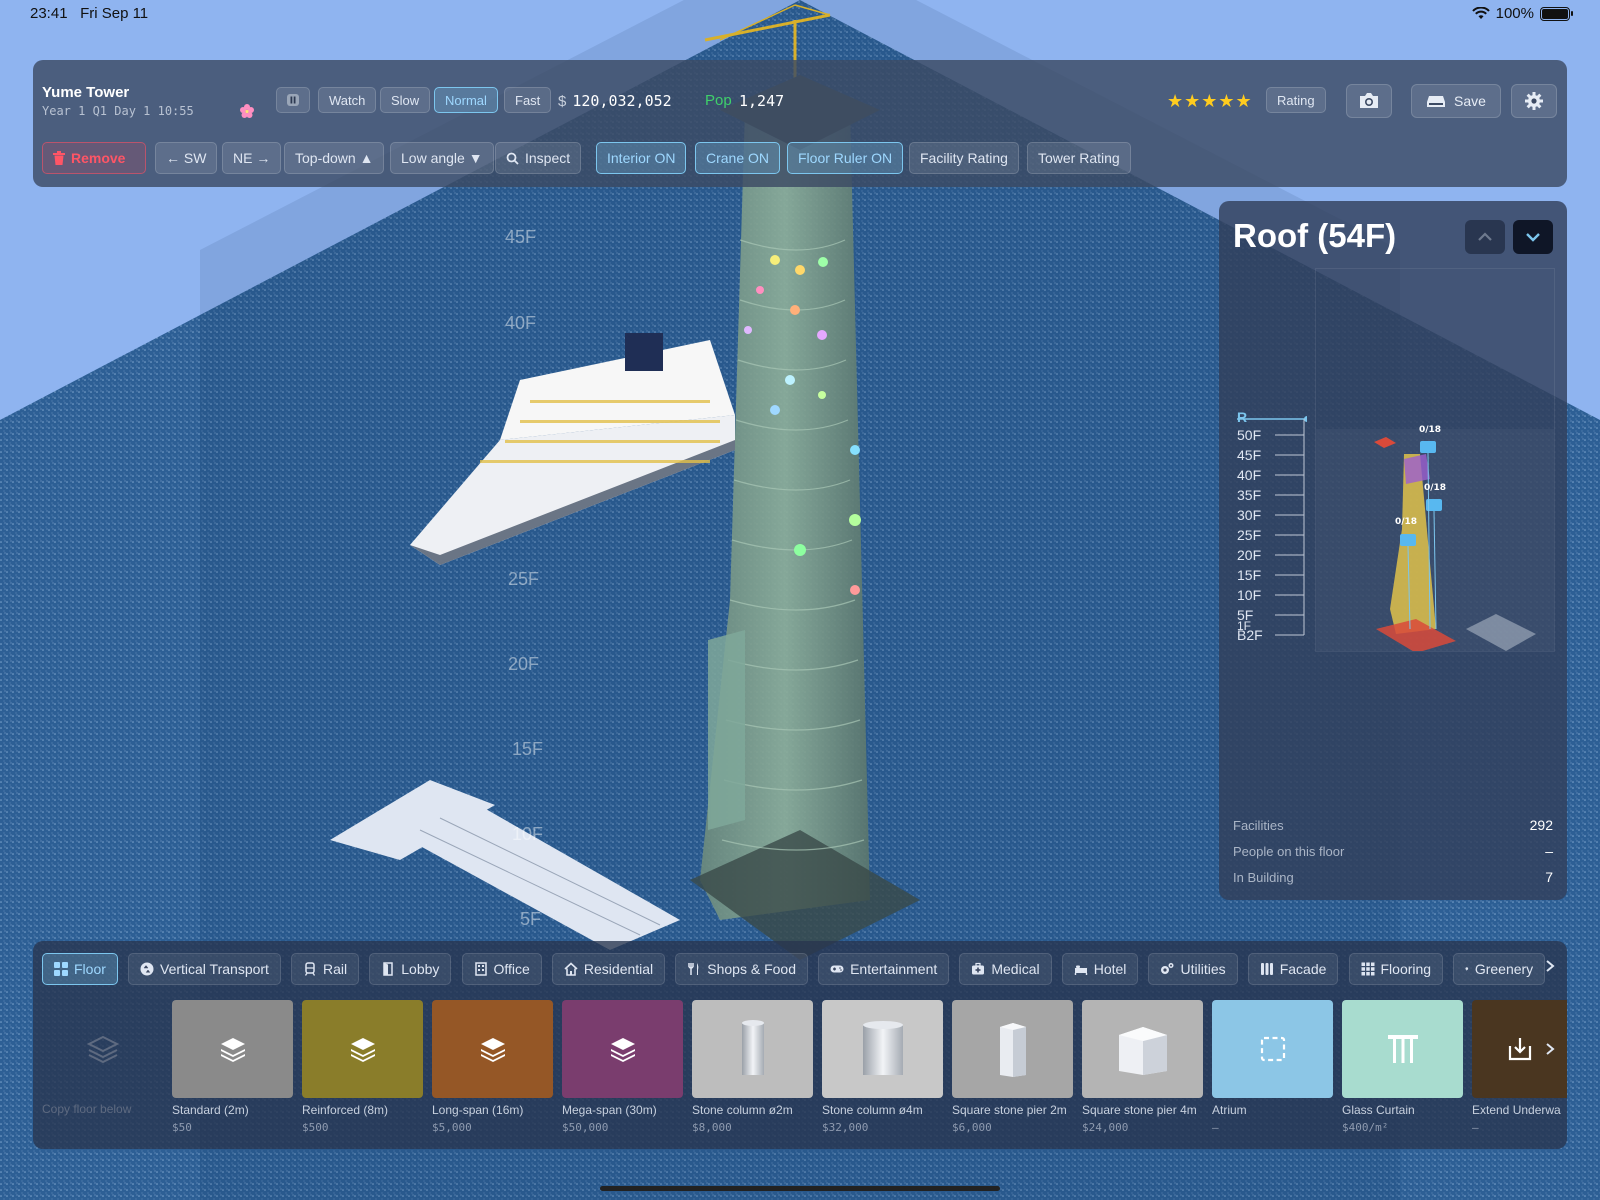 The height and width of the screenshot is (1200, 1600). I want to click on build-item: Stone column ø2m $8,000, so click(752, 1067).